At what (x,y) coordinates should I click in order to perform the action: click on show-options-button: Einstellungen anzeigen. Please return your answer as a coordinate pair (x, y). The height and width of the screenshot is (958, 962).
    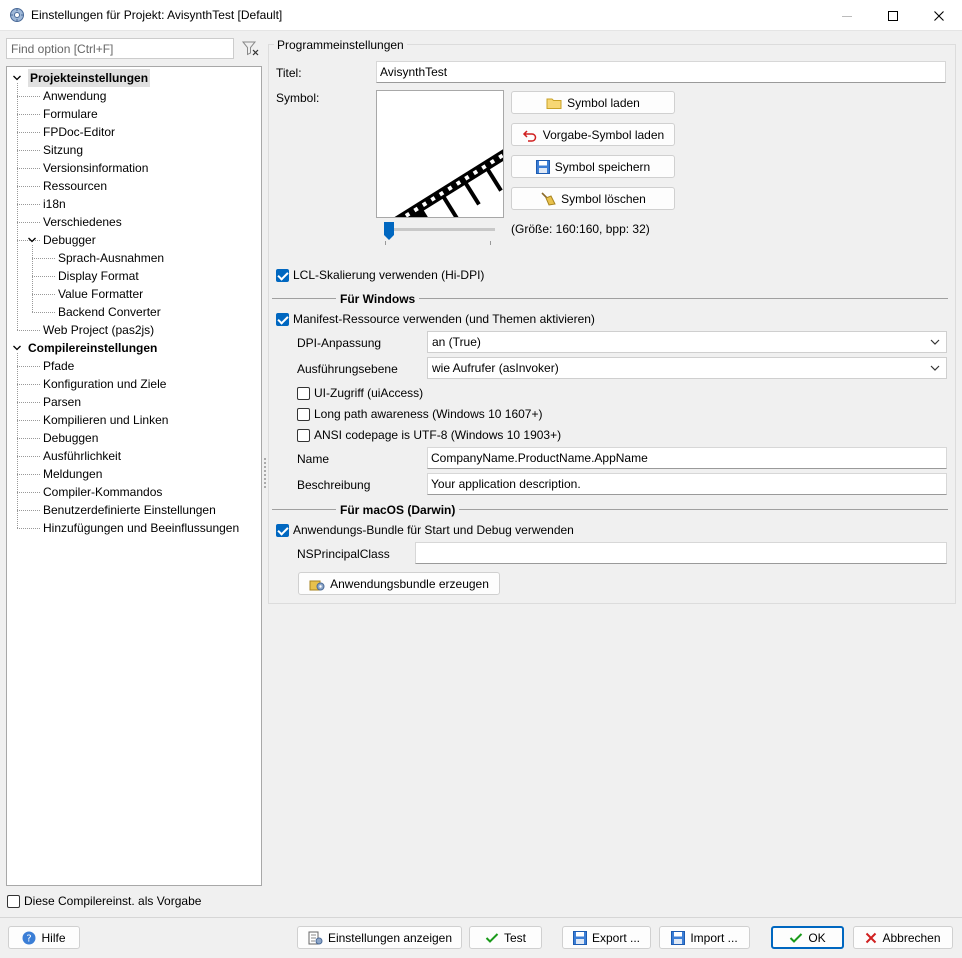
    Looking at the image, I should click on (379, 937).